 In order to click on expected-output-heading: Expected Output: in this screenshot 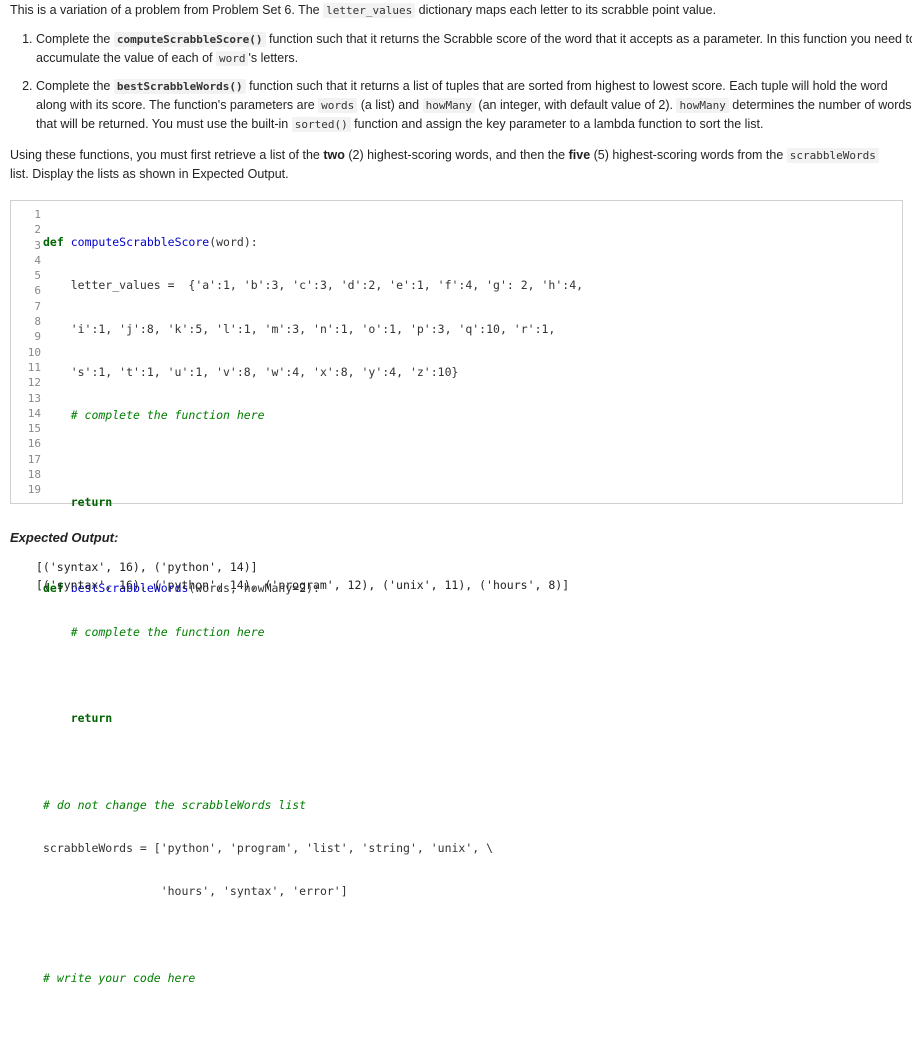, I will do `click(64, 537)`.